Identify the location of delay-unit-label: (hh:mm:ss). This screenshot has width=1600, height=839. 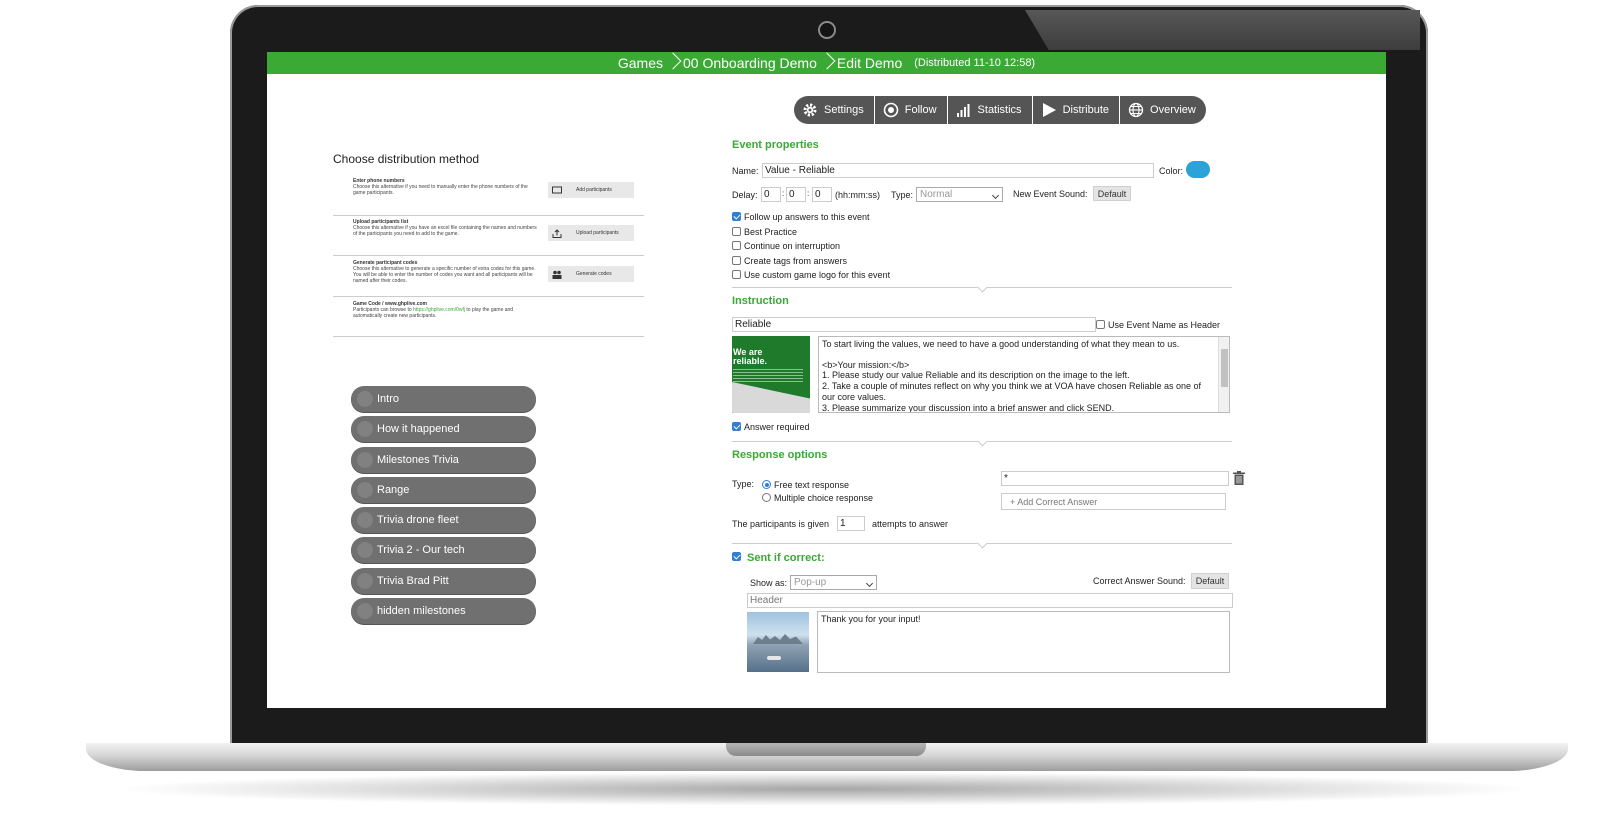
(857, 195).